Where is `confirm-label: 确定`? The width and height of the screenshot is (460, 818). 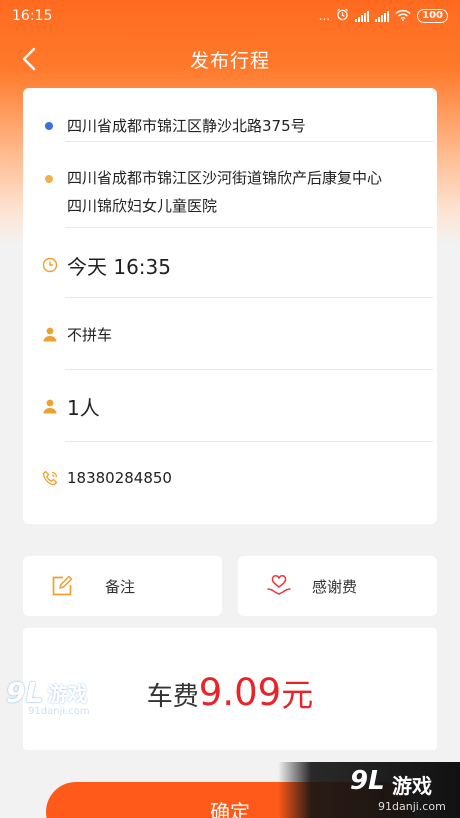 confirm-label: 确定 is located at coordinates (230, 809).